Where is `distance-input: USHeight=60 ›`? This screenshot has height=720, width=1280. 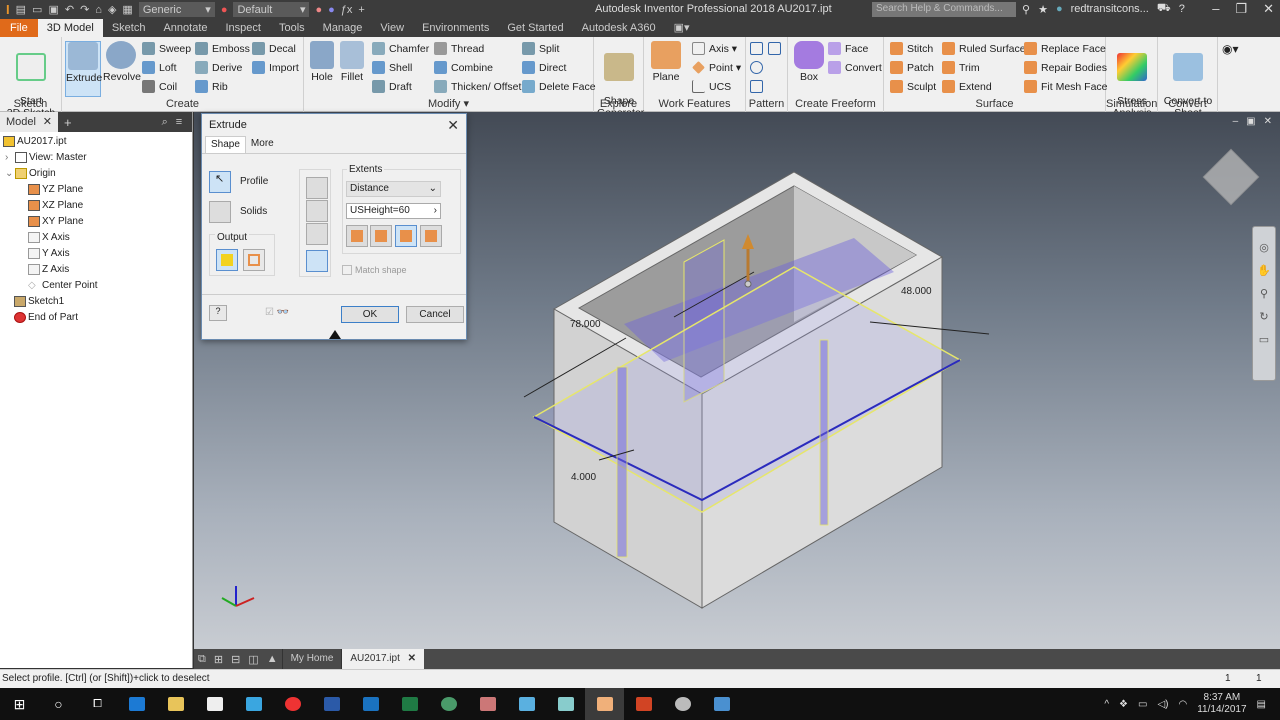 distance-input: USHeight=60 › is located at coordinates (393, 211).